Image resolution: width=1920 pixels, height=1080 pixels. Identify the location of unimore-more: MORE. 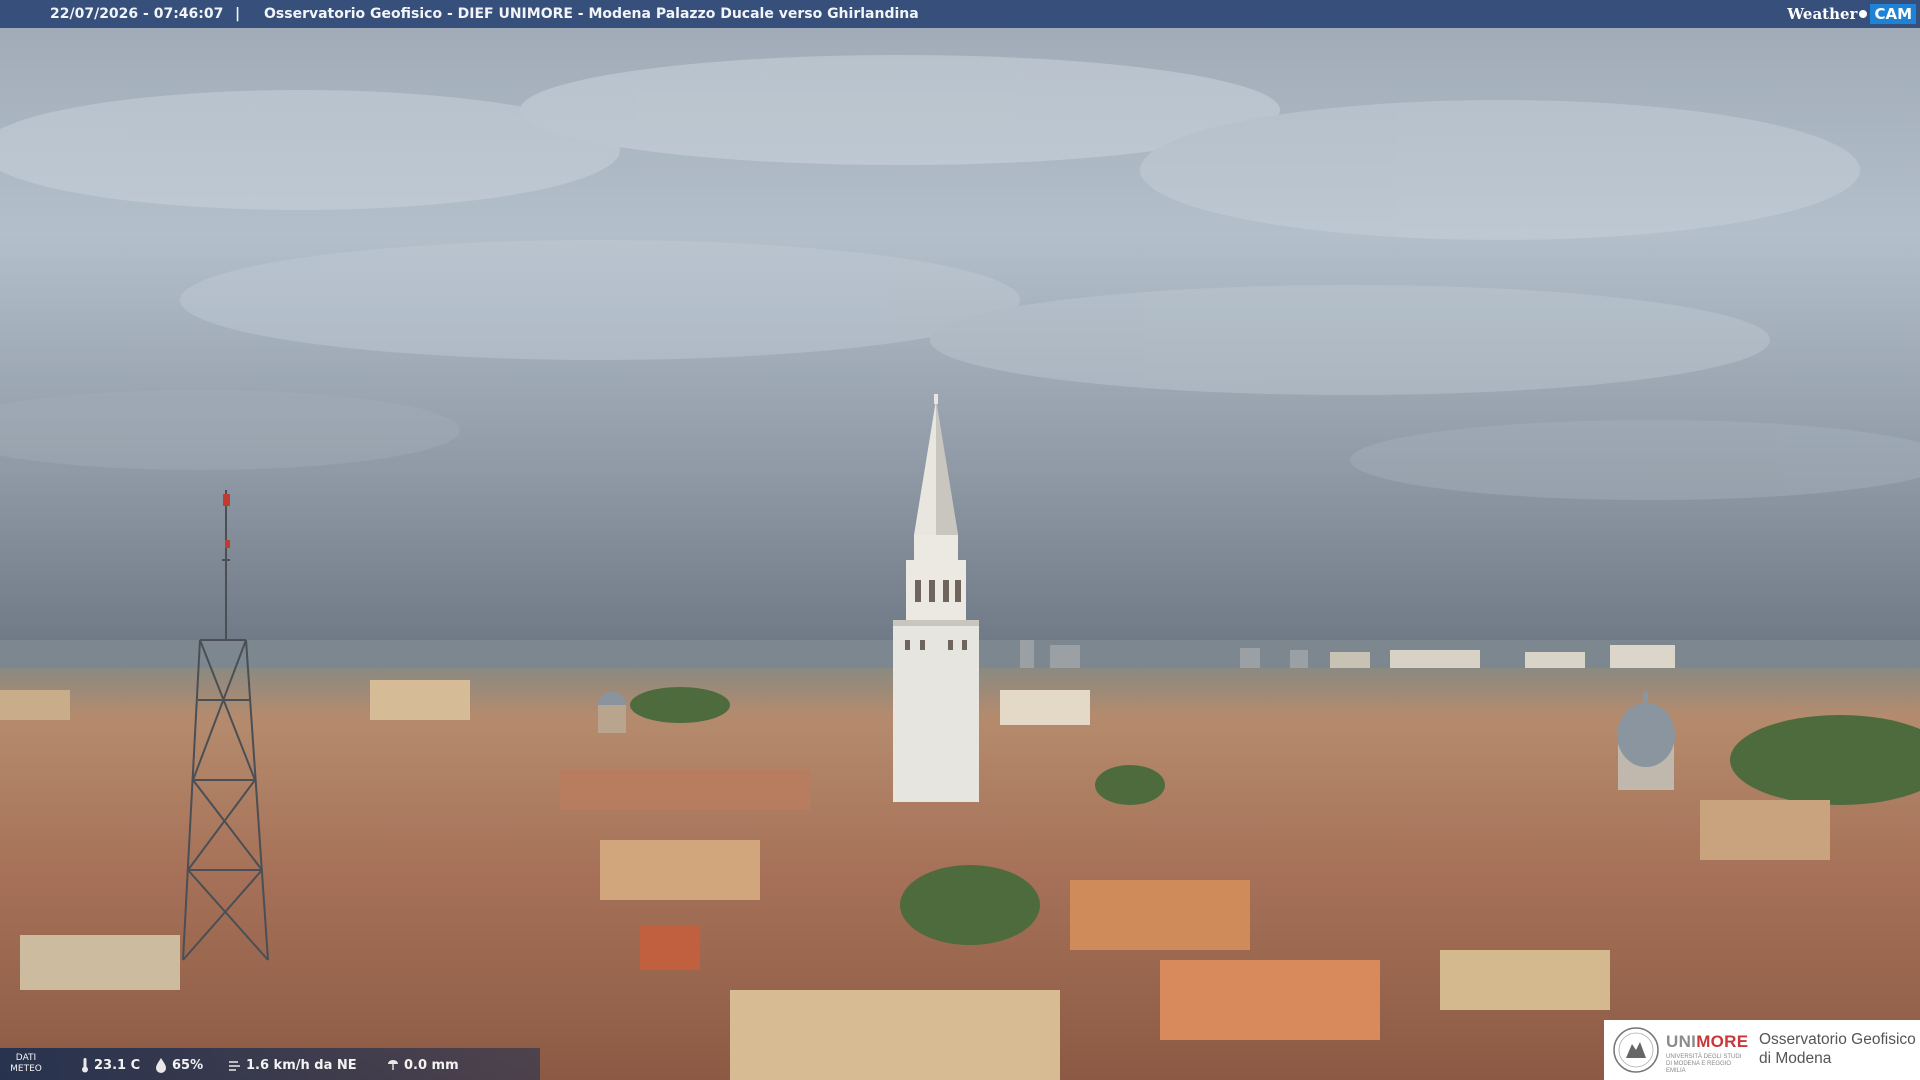
(1722, 1041).